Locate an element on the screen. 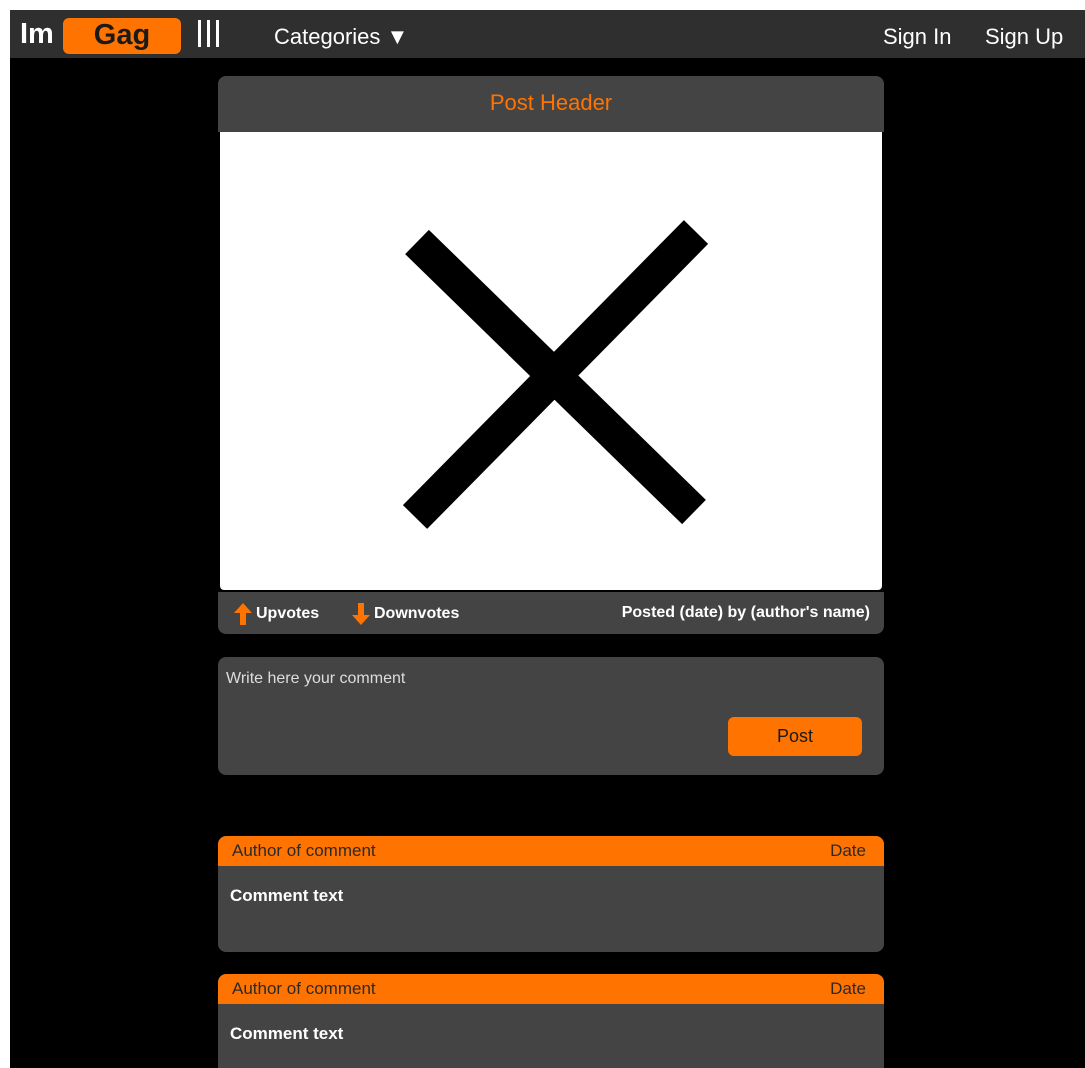 The width and height of the screenshot is (1085, 1068). downvote-button: Downvotes is located at coordinates (405, 614).